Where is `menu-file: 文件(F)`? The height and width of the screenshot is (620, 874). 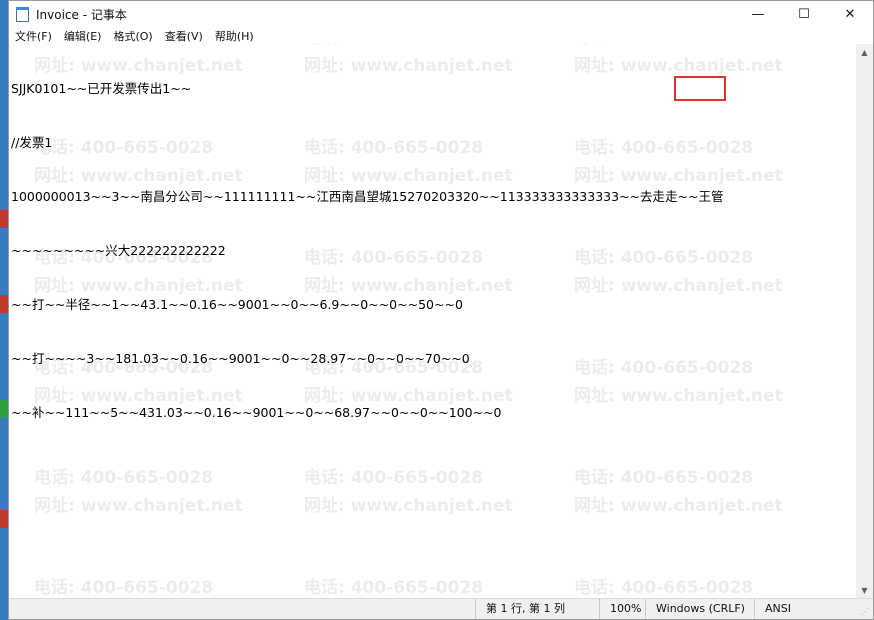
menu-file: 文件(F) is located at coordinates (33, 36).